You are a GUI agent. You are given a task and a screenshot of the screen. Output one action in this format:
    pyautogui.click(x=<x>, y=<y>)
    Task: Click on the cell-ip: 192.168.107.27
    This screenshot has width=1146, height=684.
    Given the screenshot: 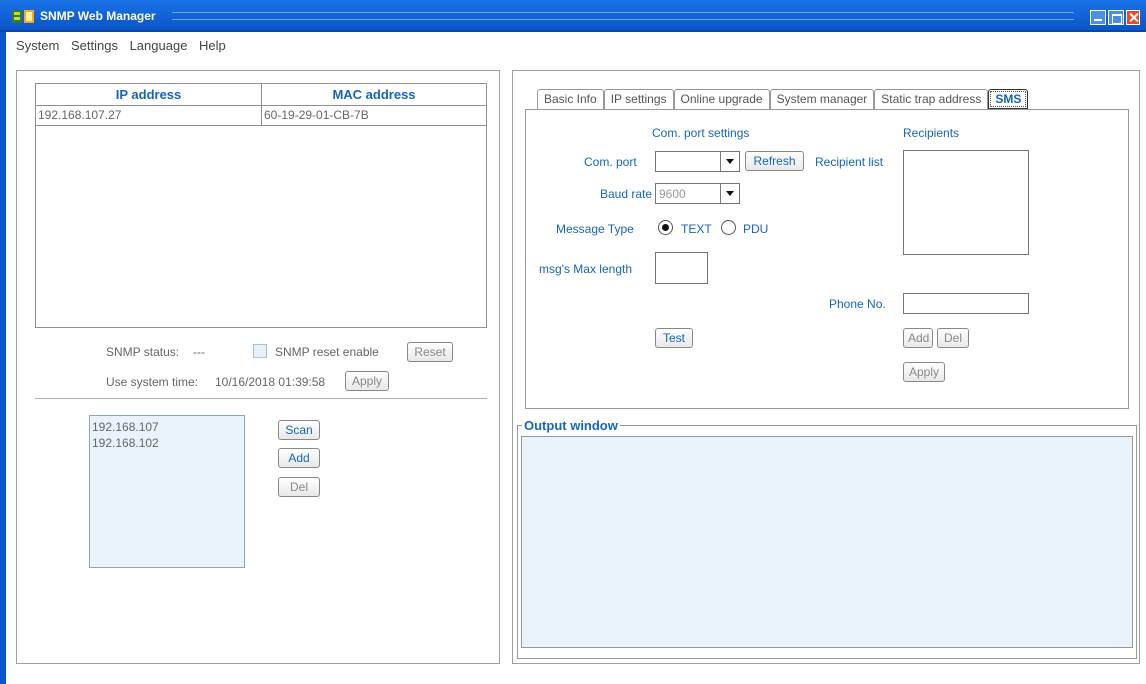 What is the action you would take?
    pyautogui.click(x=149, y=115)
    